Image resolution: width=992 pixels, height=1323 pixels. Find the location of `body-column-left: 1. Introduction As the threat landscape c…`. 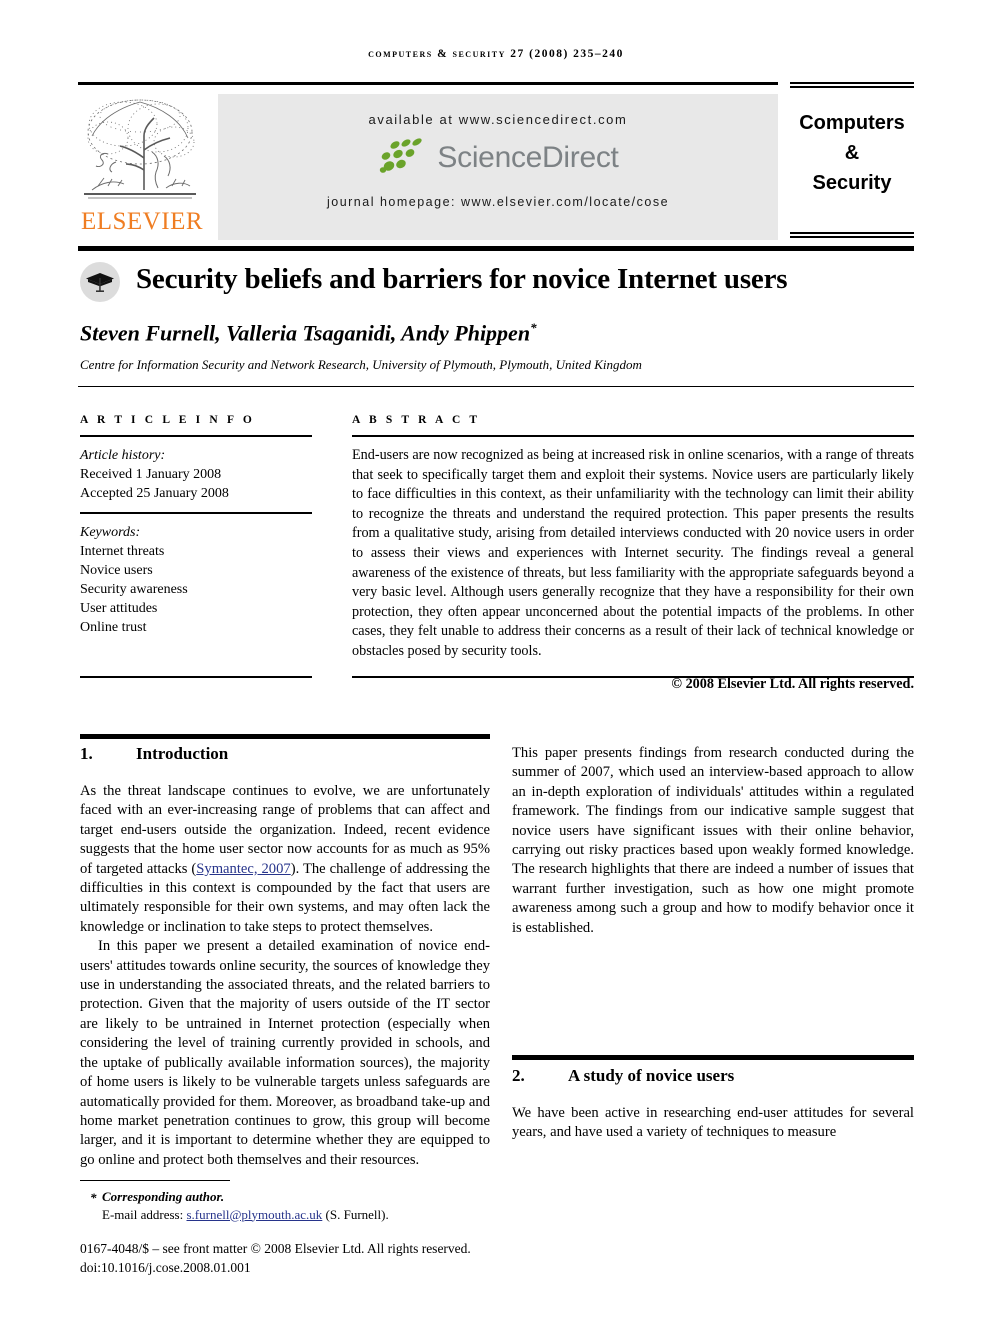

body-column-left: 1. Introduction As the threat landscape c… is located at coordinates (285, 957).